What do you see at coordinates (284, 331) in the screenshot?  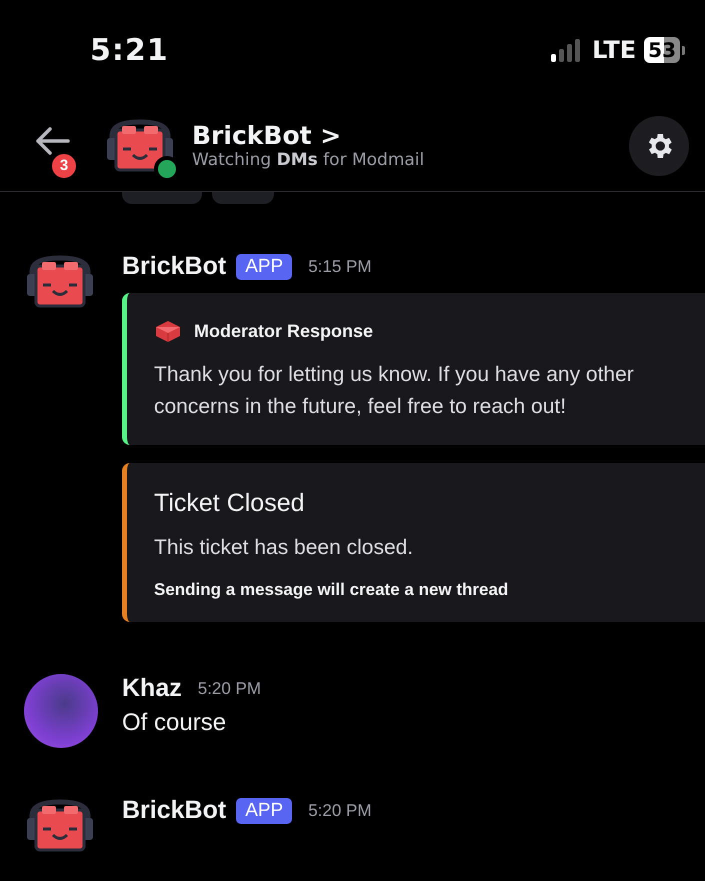 I see `embed-author: Moderator Response` at bounding box center [284, 331].